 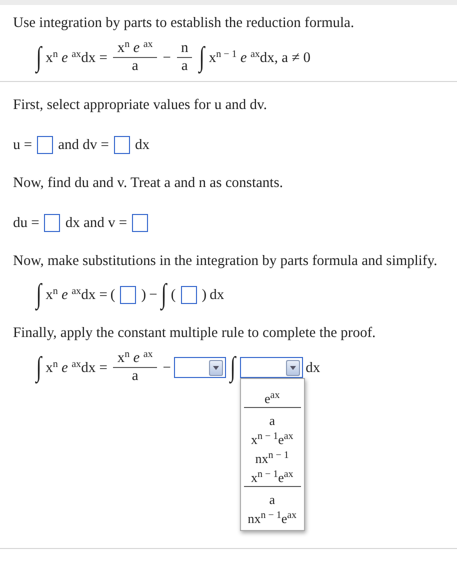 What do you see at coordinates (26, 223) in the screenshot?
I see `math-expression: du =` at bounding box center [26, 223].